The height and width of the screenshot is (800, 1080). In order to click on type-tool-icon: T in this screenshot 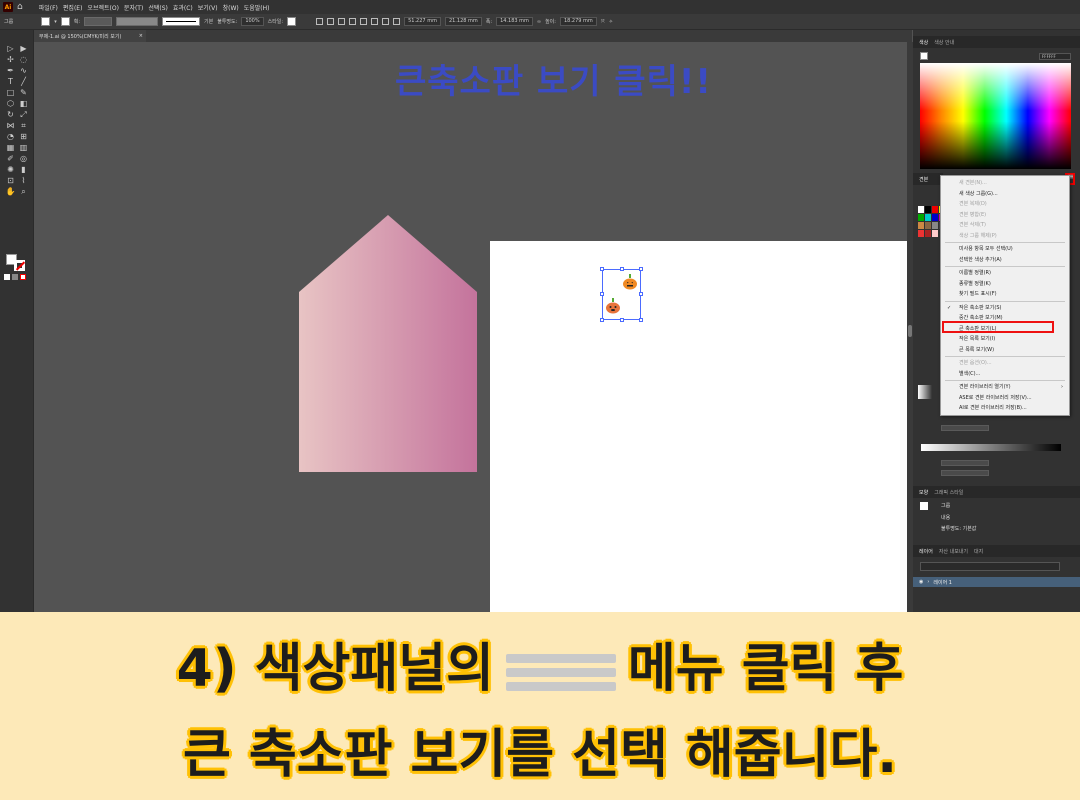, I will do `click(10, 82)`.